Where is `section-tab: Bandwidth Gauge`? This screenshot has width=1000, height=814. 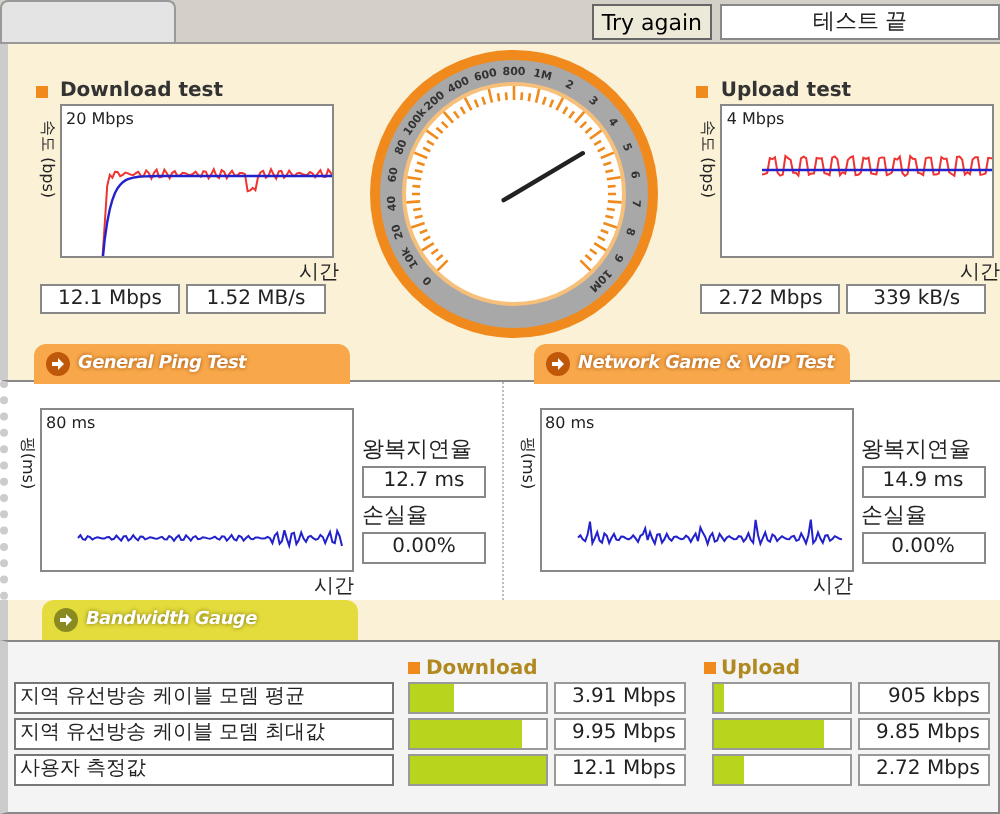
section-tab: Bandwidth Gauge is located at coordinates (200, 620).